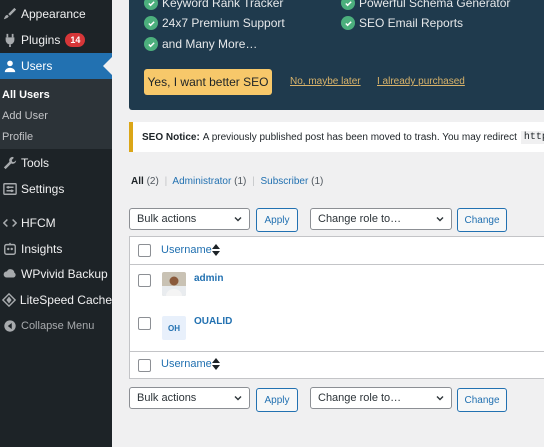 This screenshot has width=544, height=447. I want to click on backup-icon, so click(10, 274).